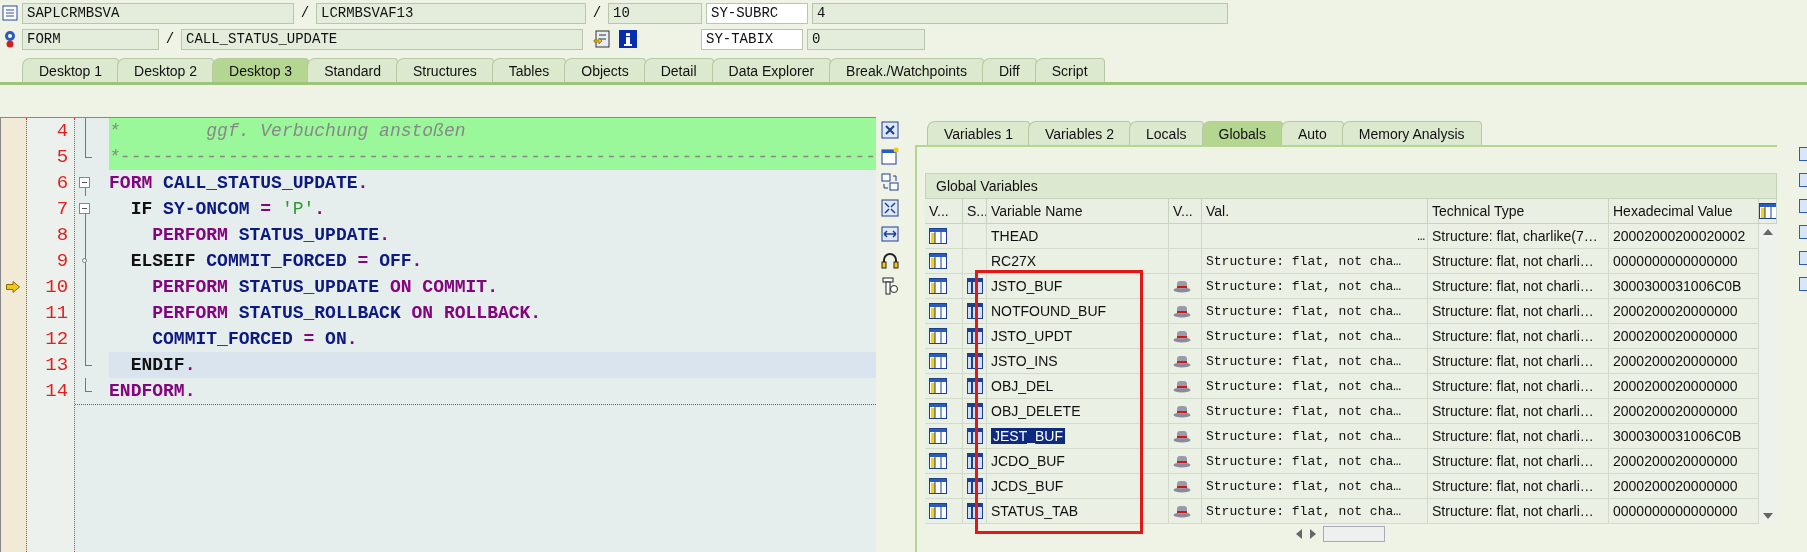 The height and width of the screenshot is (552, 1807). What do you see at coordinates (906, 70) in the screenshot?
I see `tab: Break./Watchpoints` at bounding box center [906, 70].